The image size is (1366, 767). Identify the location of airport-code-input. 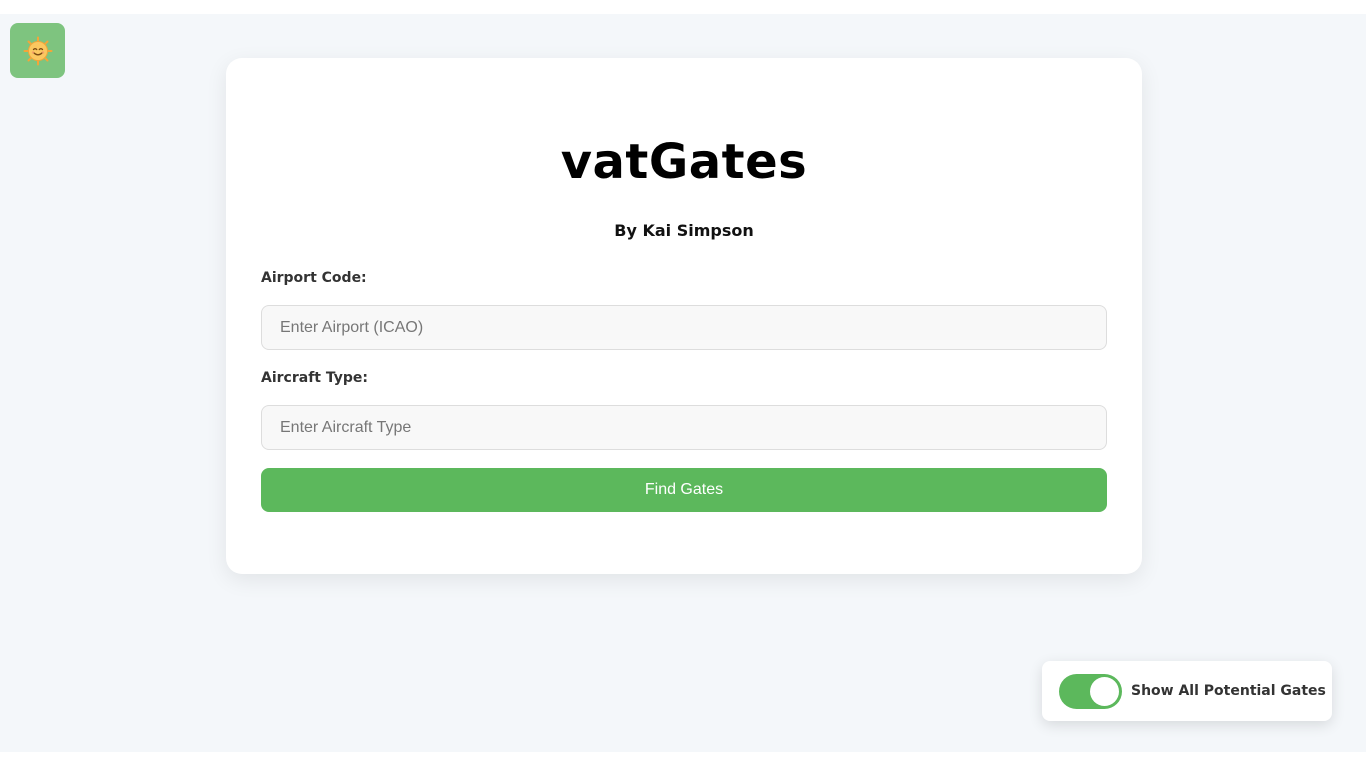
(684, 327).